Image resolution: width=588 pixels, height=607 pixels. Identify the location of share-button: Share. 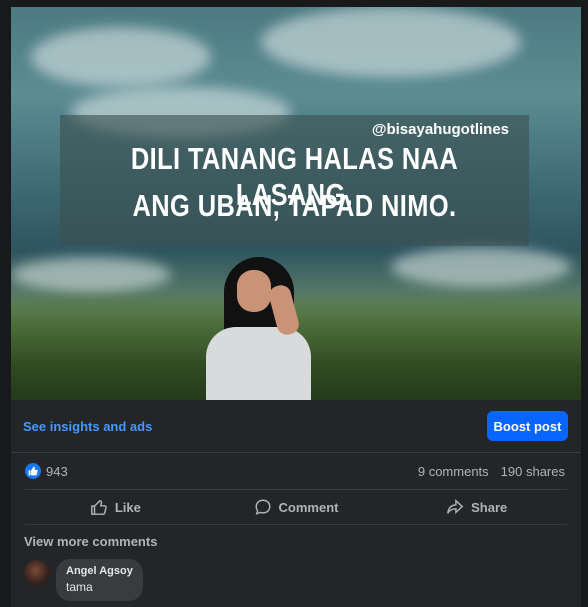
(476, 507).